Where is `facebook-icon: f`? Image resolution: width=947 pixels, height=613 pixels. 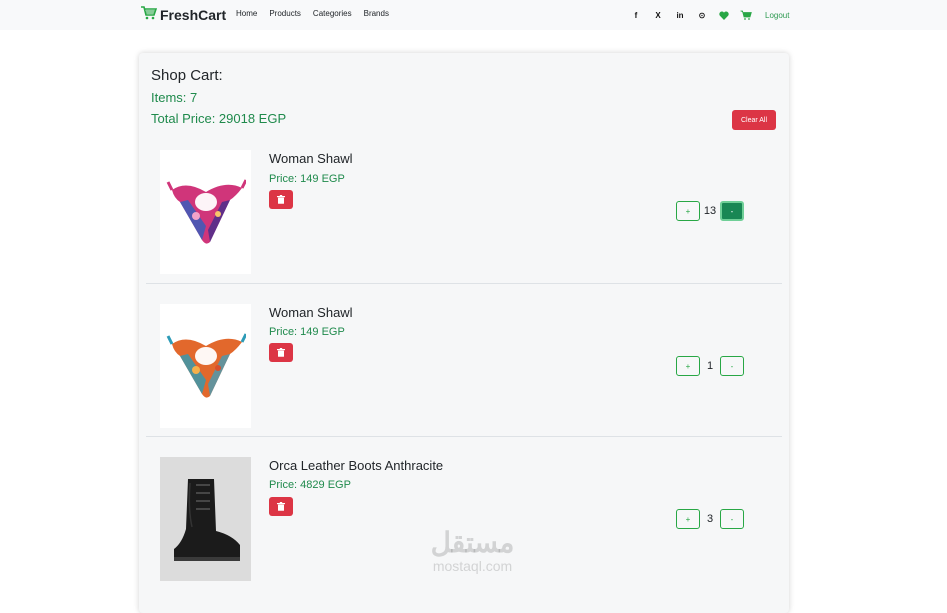 facebook-icon: f is located at coordinates (636, 15).